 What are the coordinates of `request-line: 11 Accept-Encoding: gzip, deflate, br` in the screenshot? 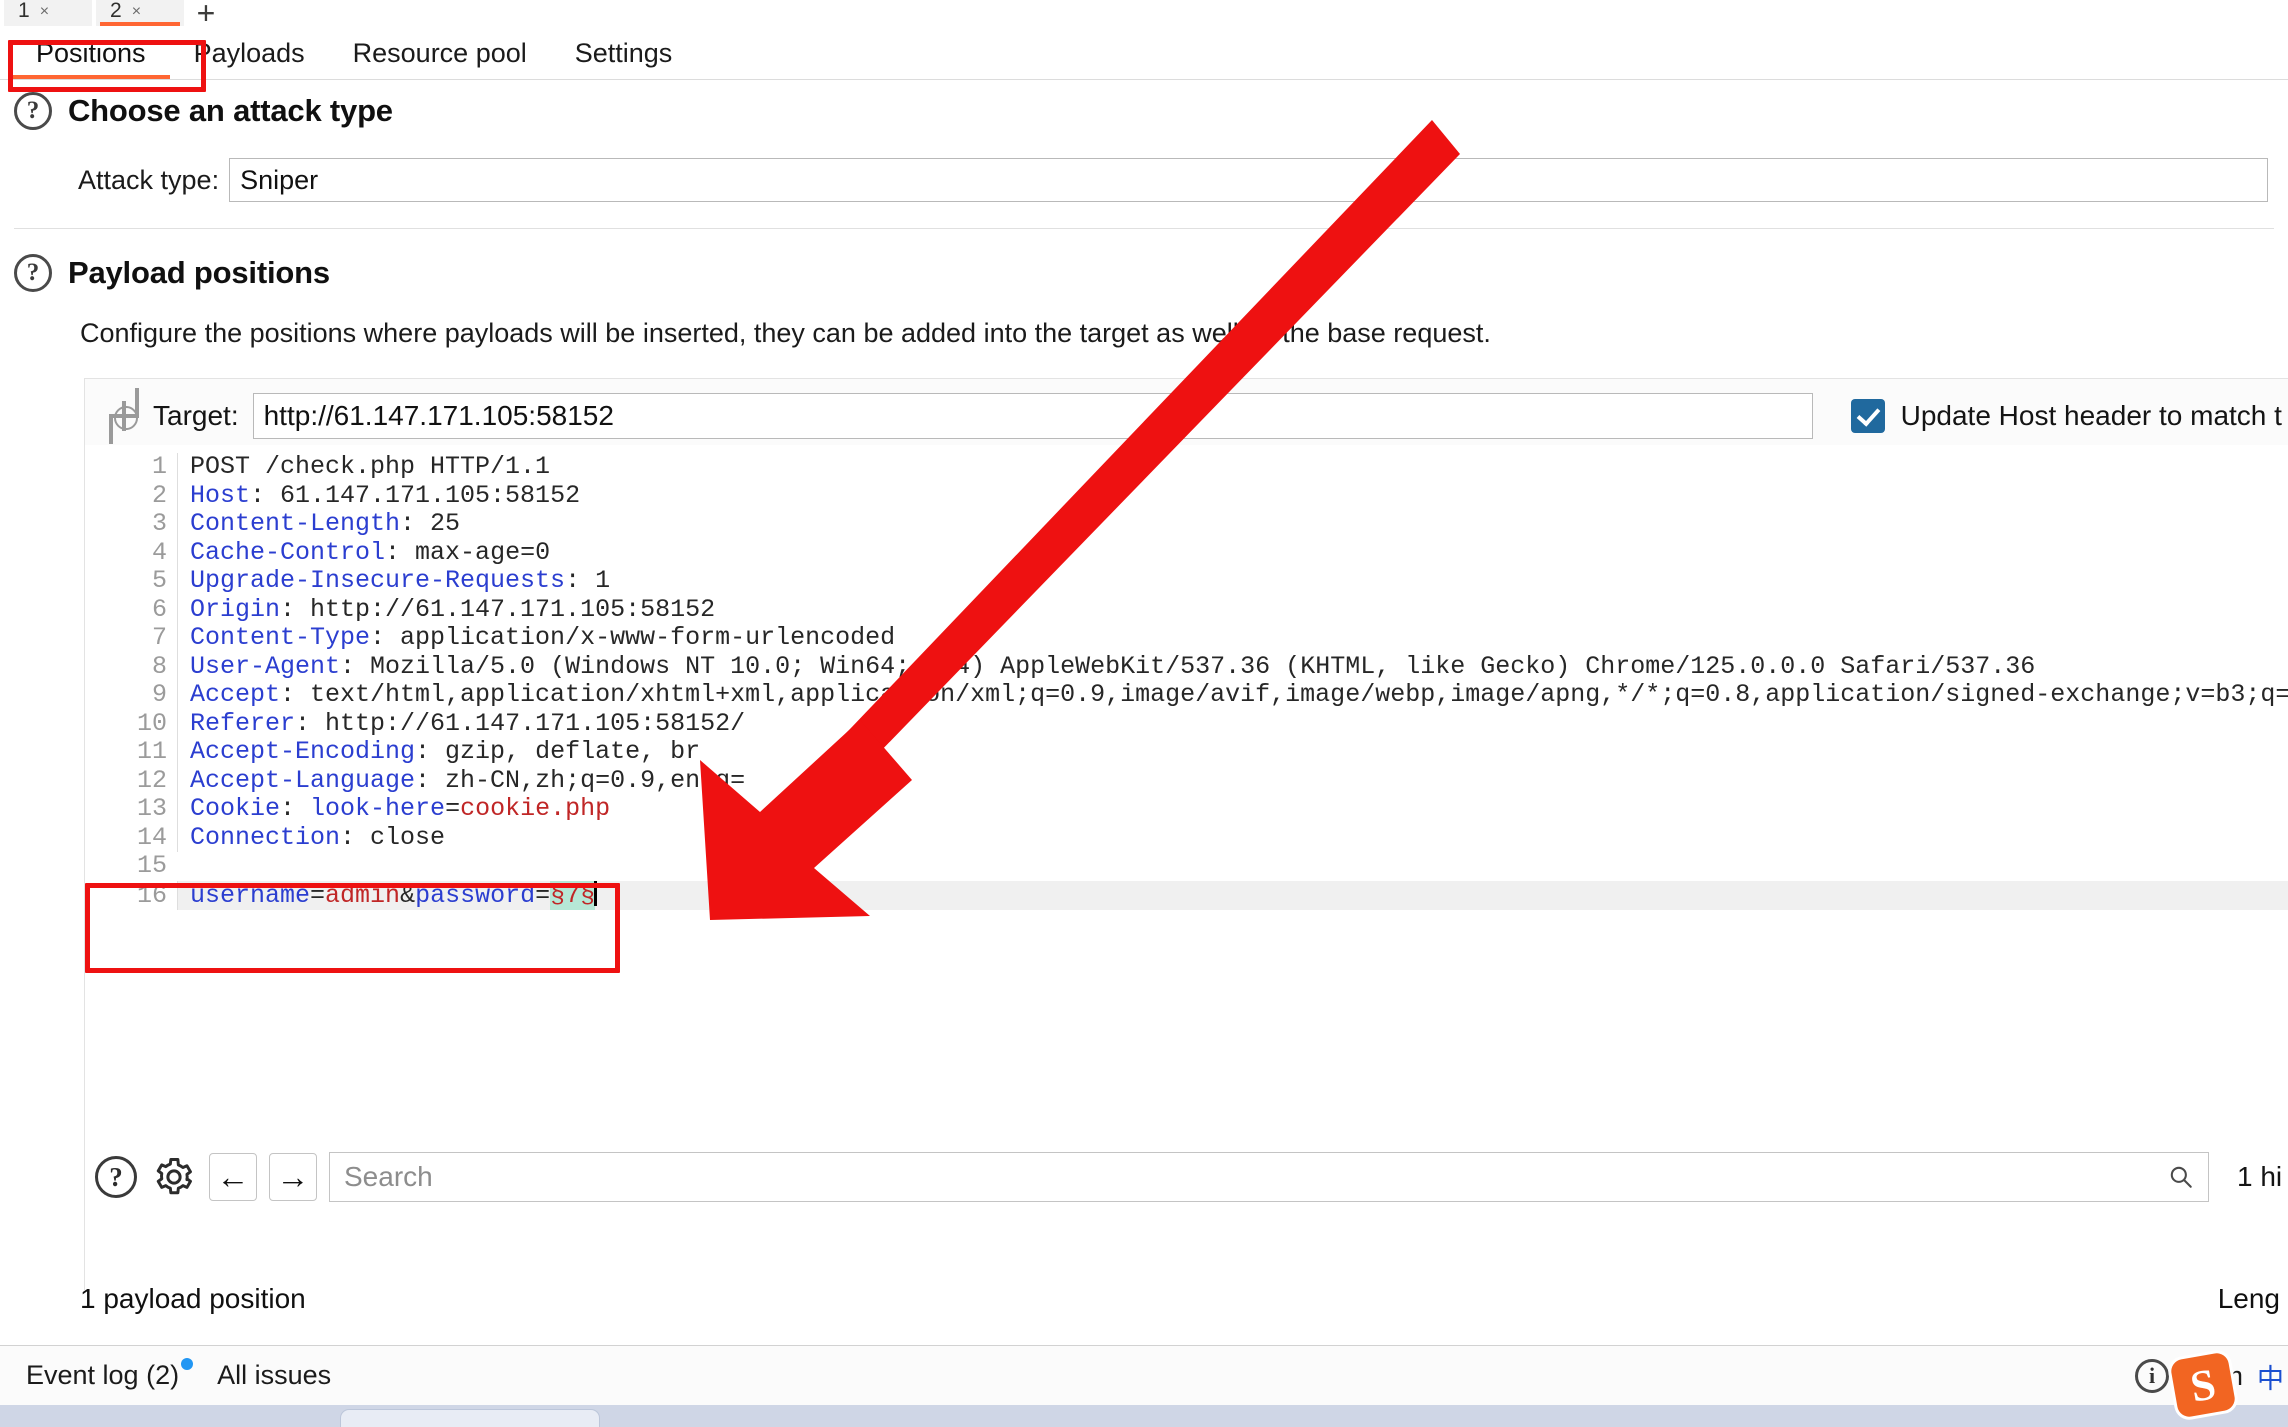 It's located at (1186, 752).